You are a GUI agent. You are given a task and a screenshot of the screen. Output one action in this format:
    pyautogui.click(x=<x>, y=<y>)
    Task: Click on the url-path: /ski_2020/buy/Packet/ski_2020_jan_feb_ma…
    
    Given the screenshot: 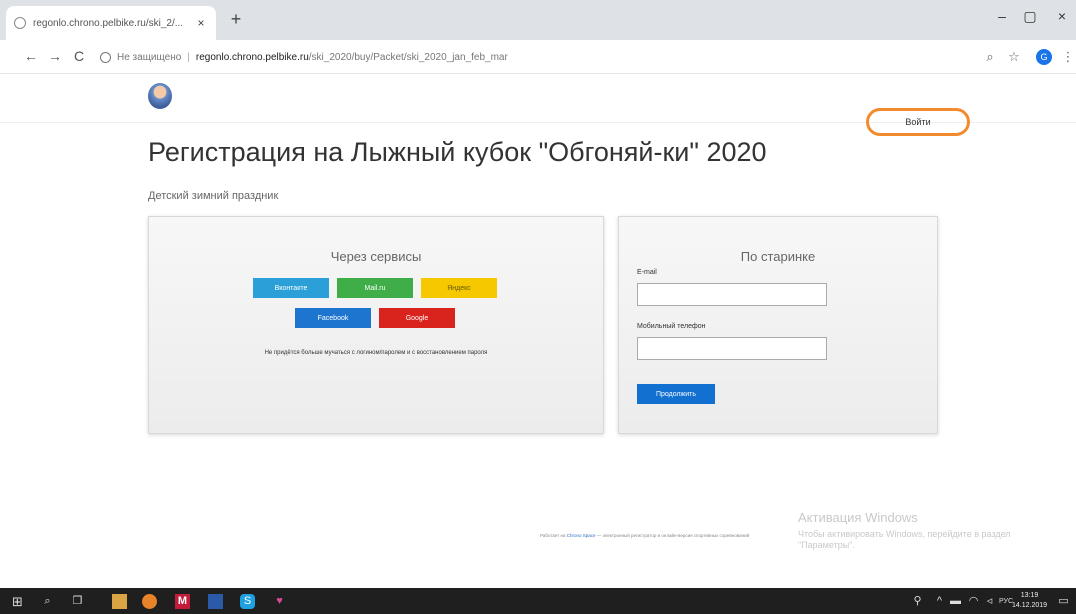 What is the action you would take?
    pyautogui.click(x=408, y=57)
    